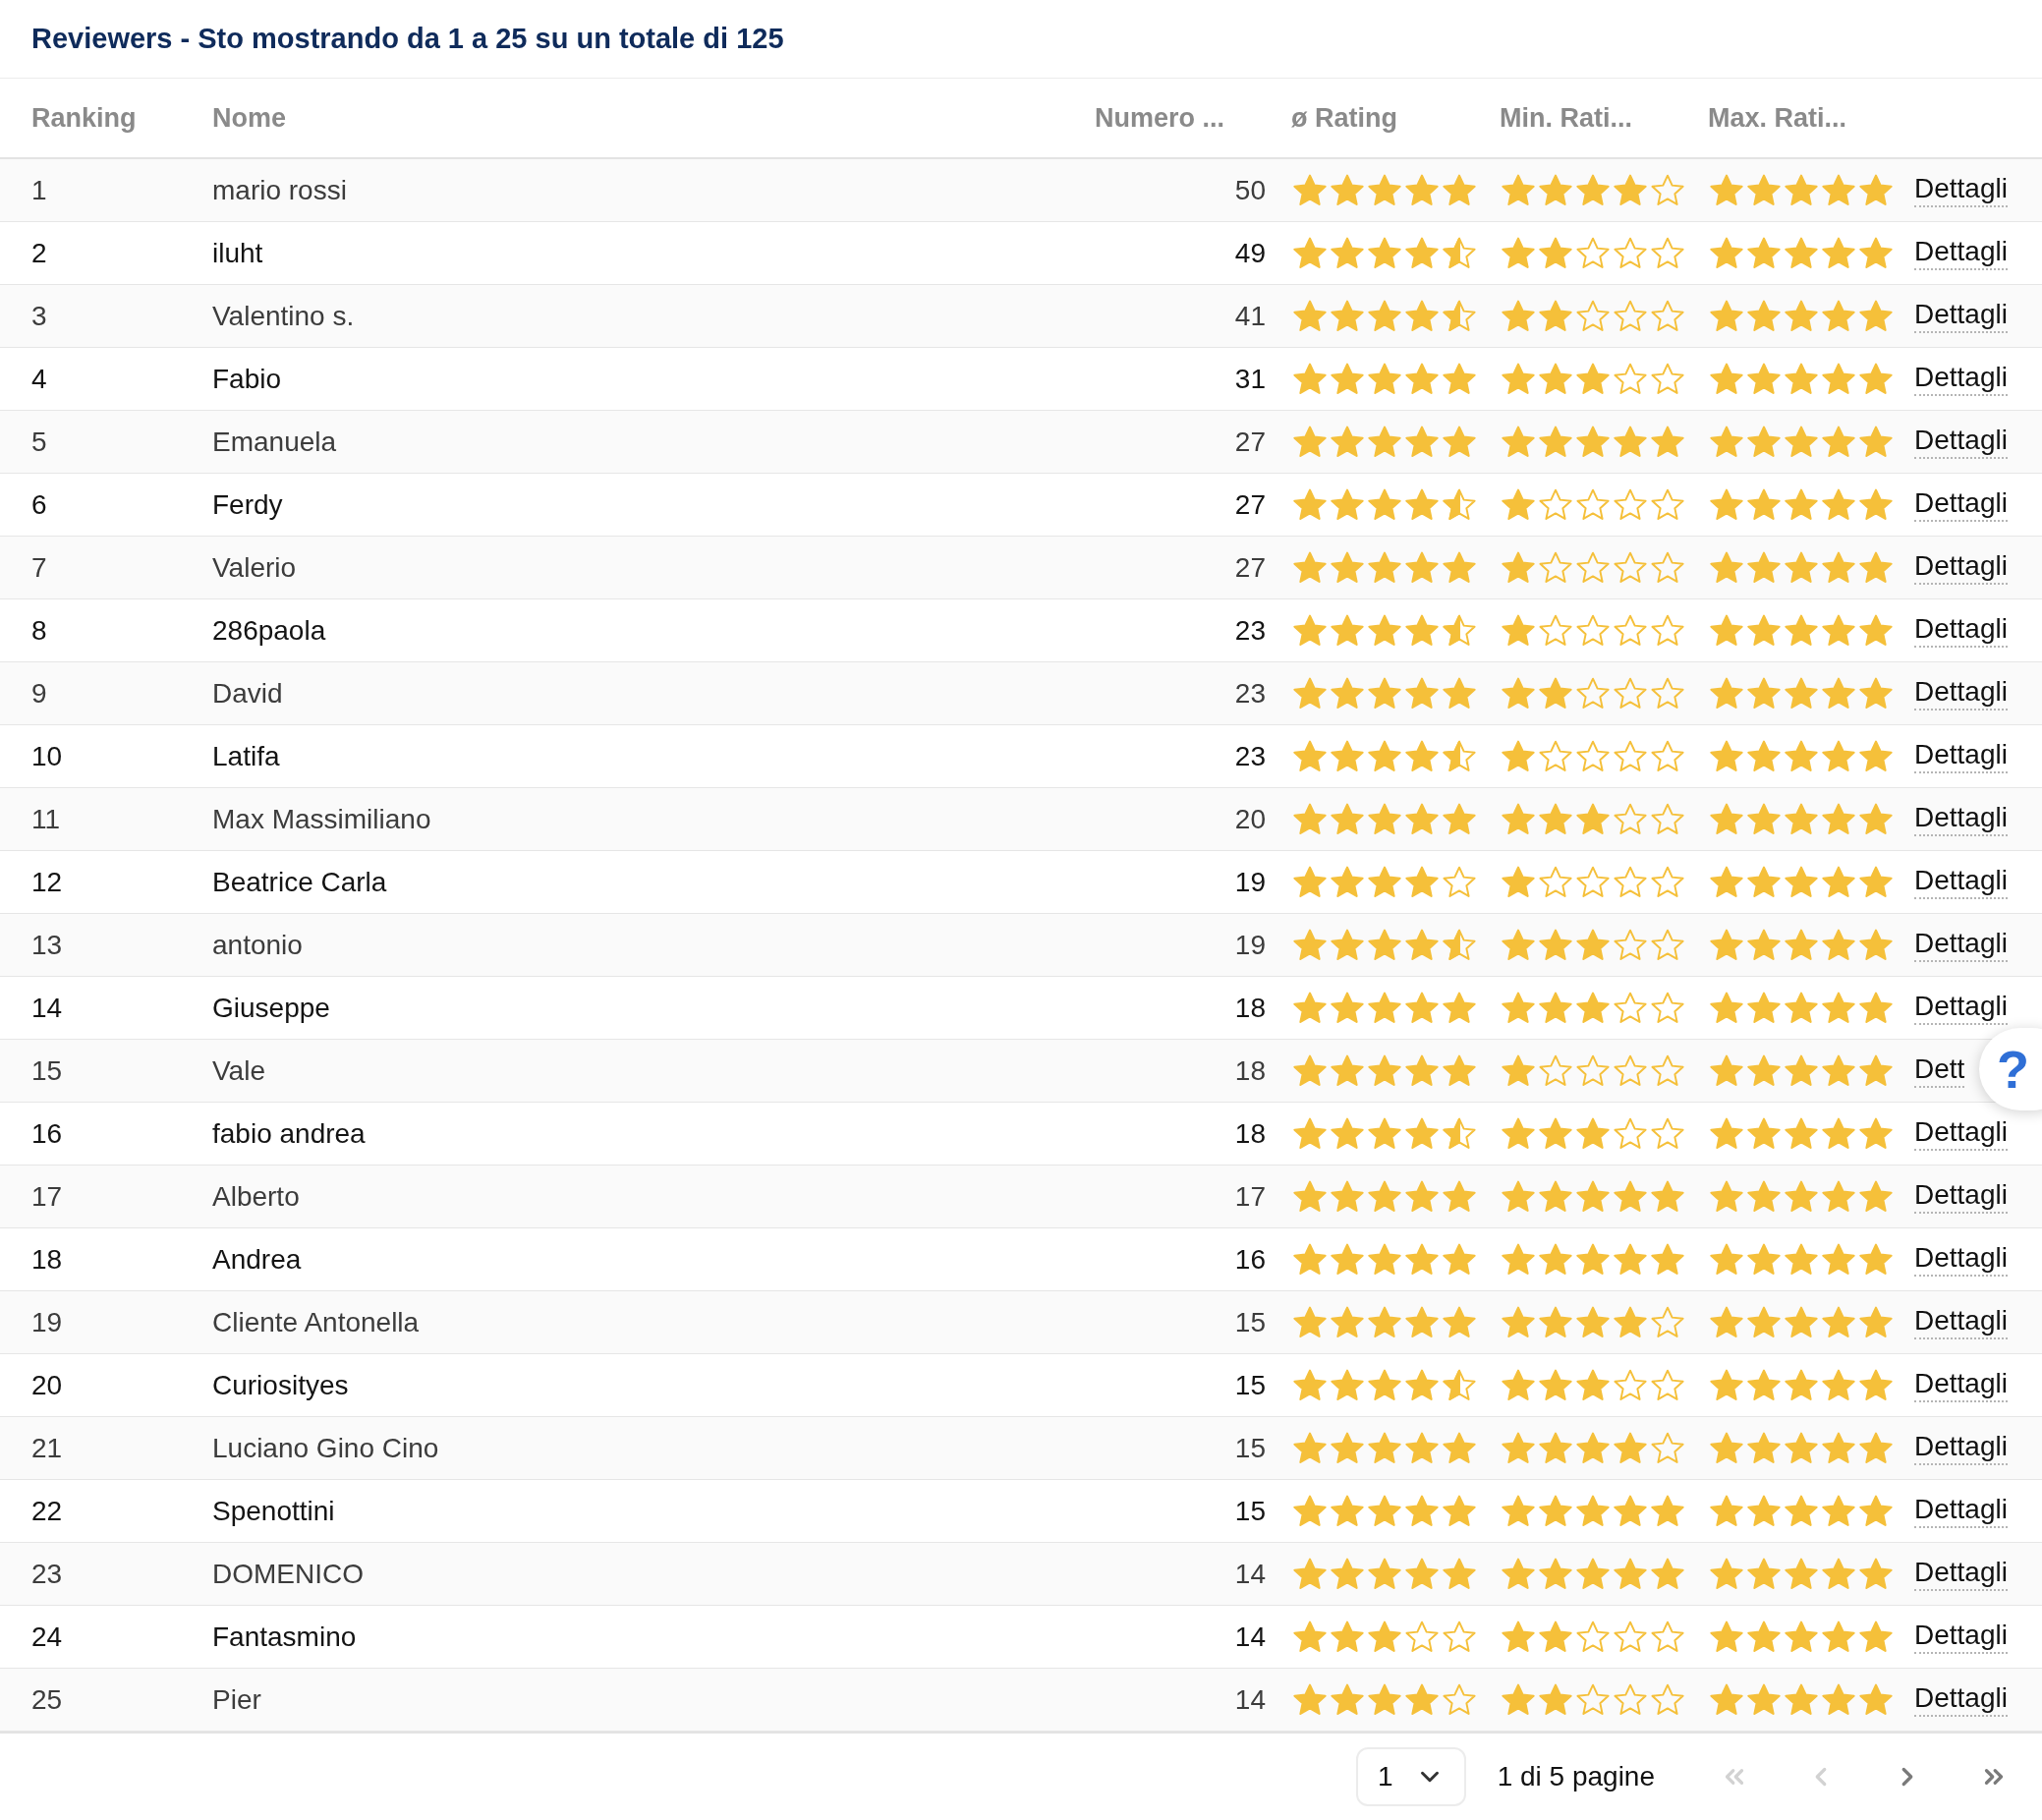 The width and height of the screenshot is (2042, 1820). Describe the element at coordinates (285, 1637) in the screenshot. I see `name-cell-text: Fantasmino` at that location.